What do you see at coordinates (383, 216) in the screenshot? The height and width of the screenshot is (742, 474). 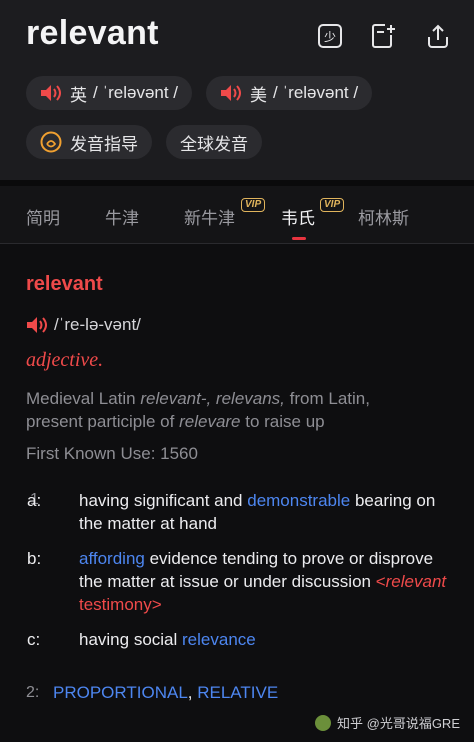 I see `tab-collins: 柯林斯` at bounding box center [383, 216].